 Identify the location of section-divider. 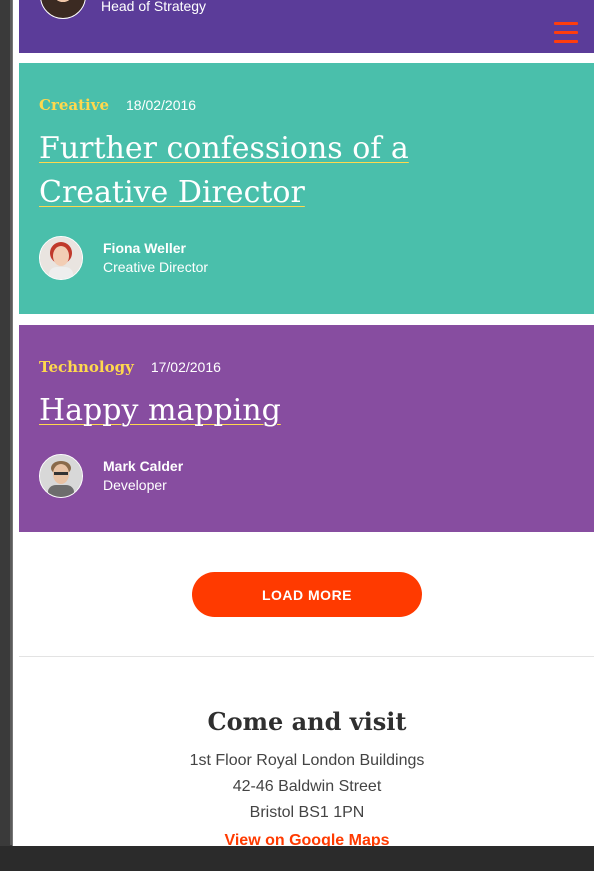
(306, 656).